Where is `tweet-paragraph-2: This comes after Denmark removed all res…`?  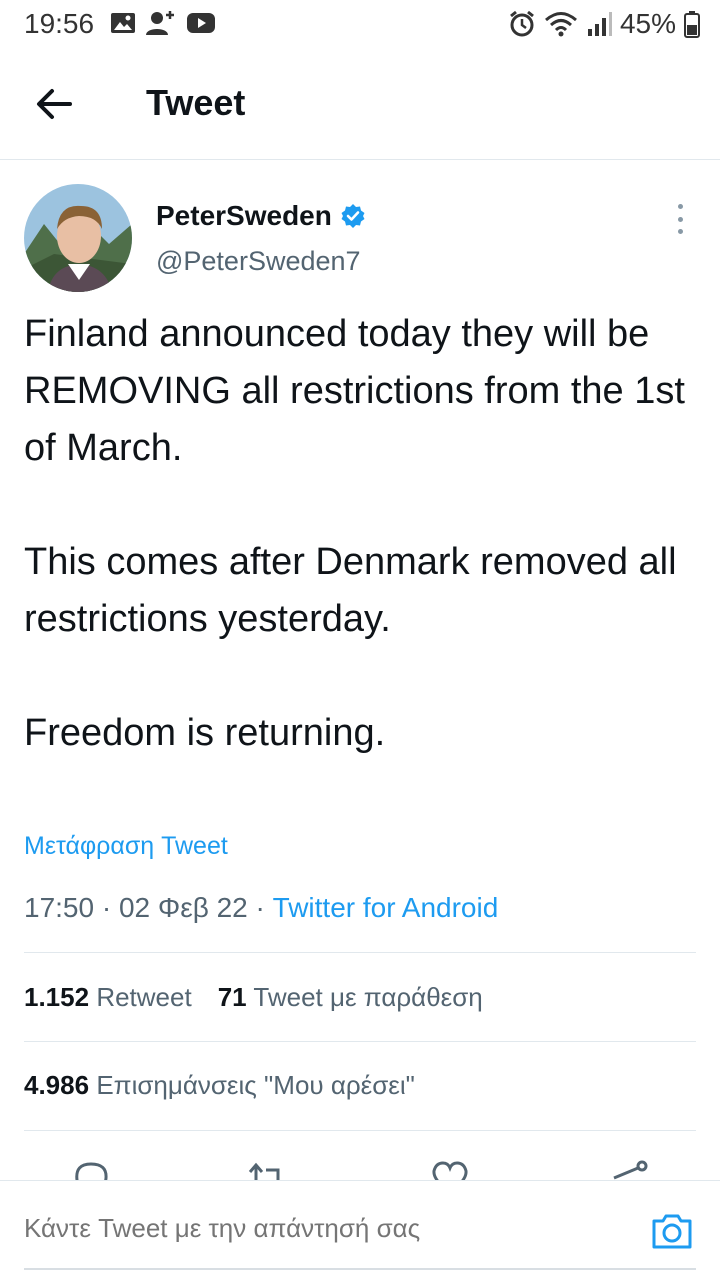
tweet-paragraph-2: This comes after Denmark removed all res… is located at coordinates (350, 590).